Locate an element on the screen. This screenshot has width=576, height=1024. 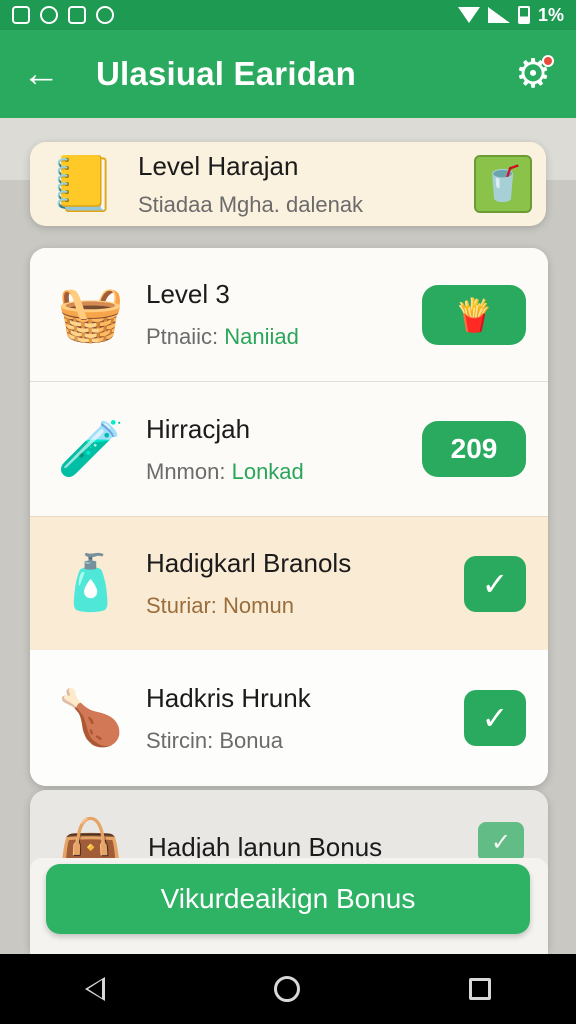
list-item-subtitle: Mnmon: Lonkad is located at coordinates (284, 472).